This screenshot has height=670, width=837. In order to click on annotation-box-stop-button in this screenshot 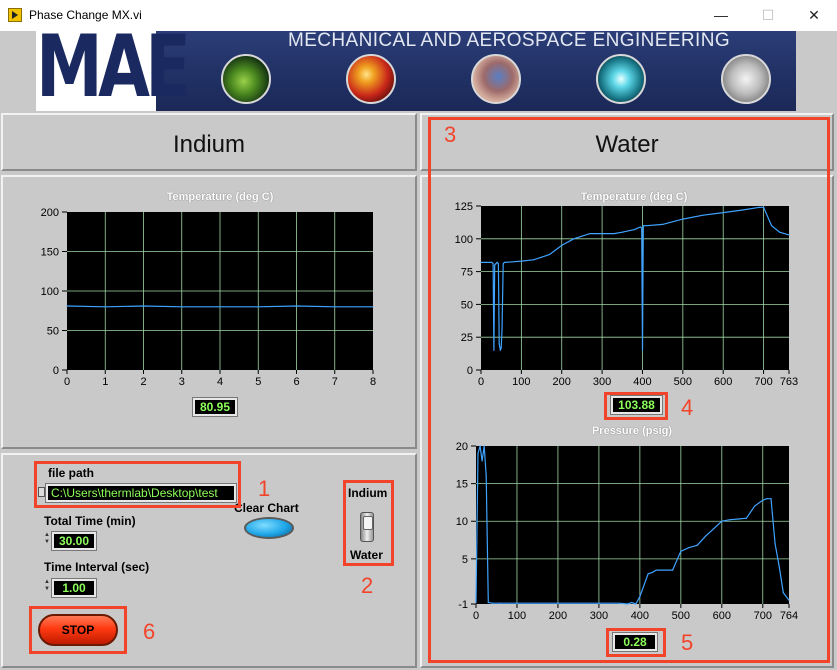, I will do `click(78, 630)`.